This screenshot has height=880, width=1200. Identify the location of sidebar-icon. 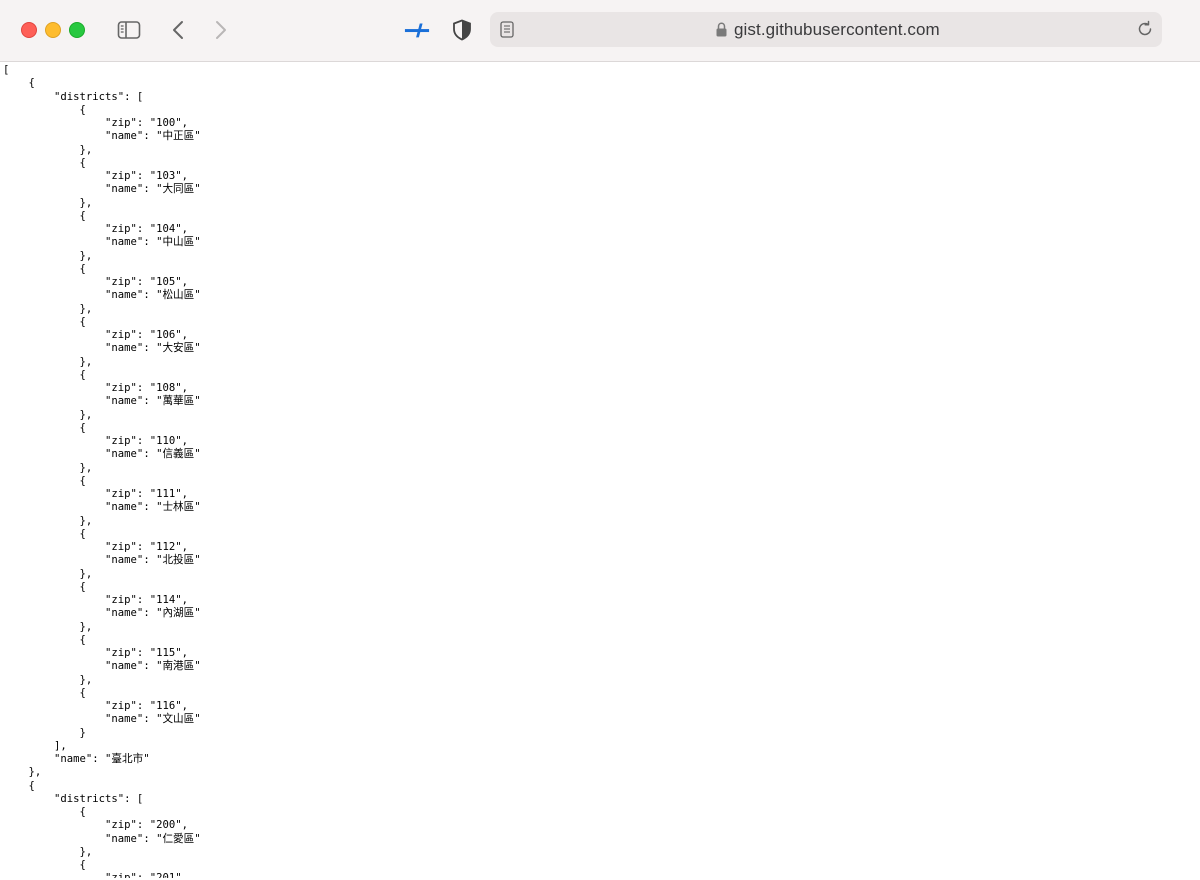
(129, 30).